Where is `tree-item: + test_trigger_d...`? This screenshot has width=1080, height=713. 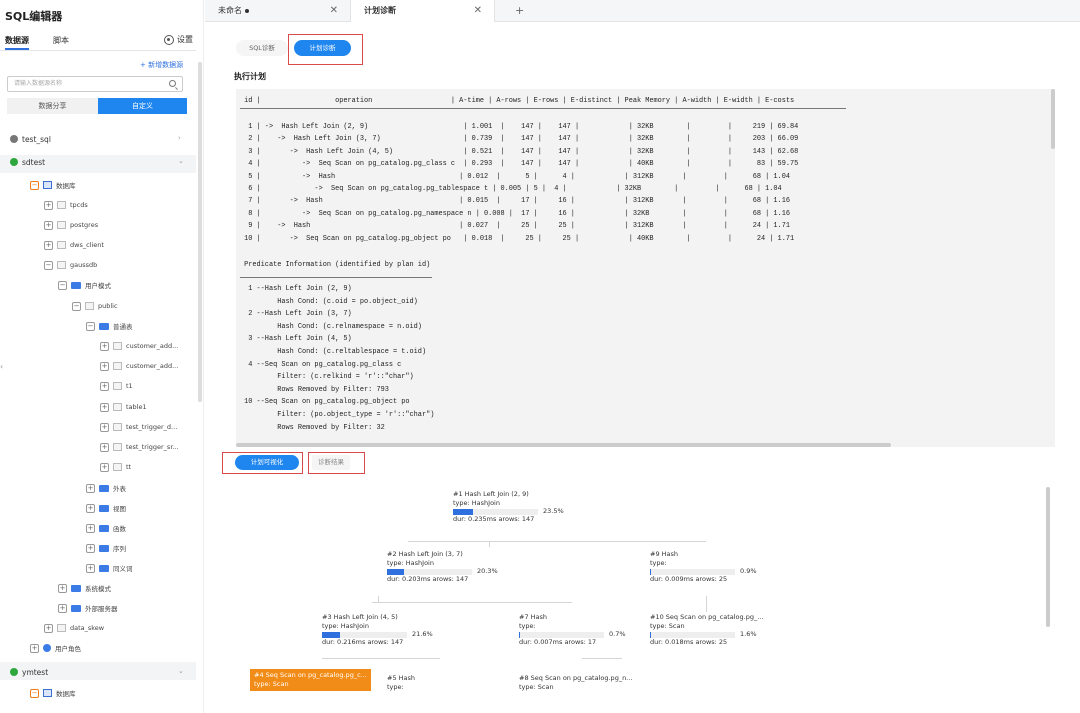
tree-item: + test_trigger_d... is located at coordinates (138, 427).